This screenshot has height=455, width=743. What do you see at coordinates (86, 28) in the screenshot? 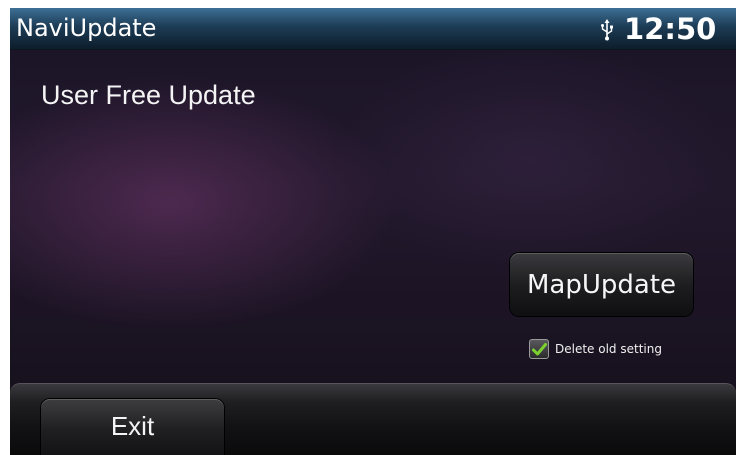
I see `app-title: NaviUpdate` at bounding box center [86, 28].